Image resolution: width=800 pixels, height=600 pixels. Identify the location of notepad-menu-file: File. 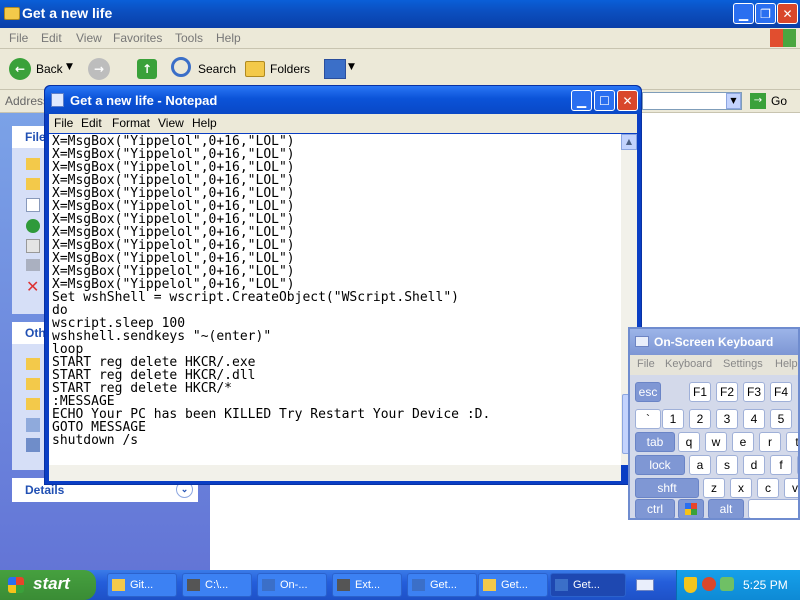
(63, 123).